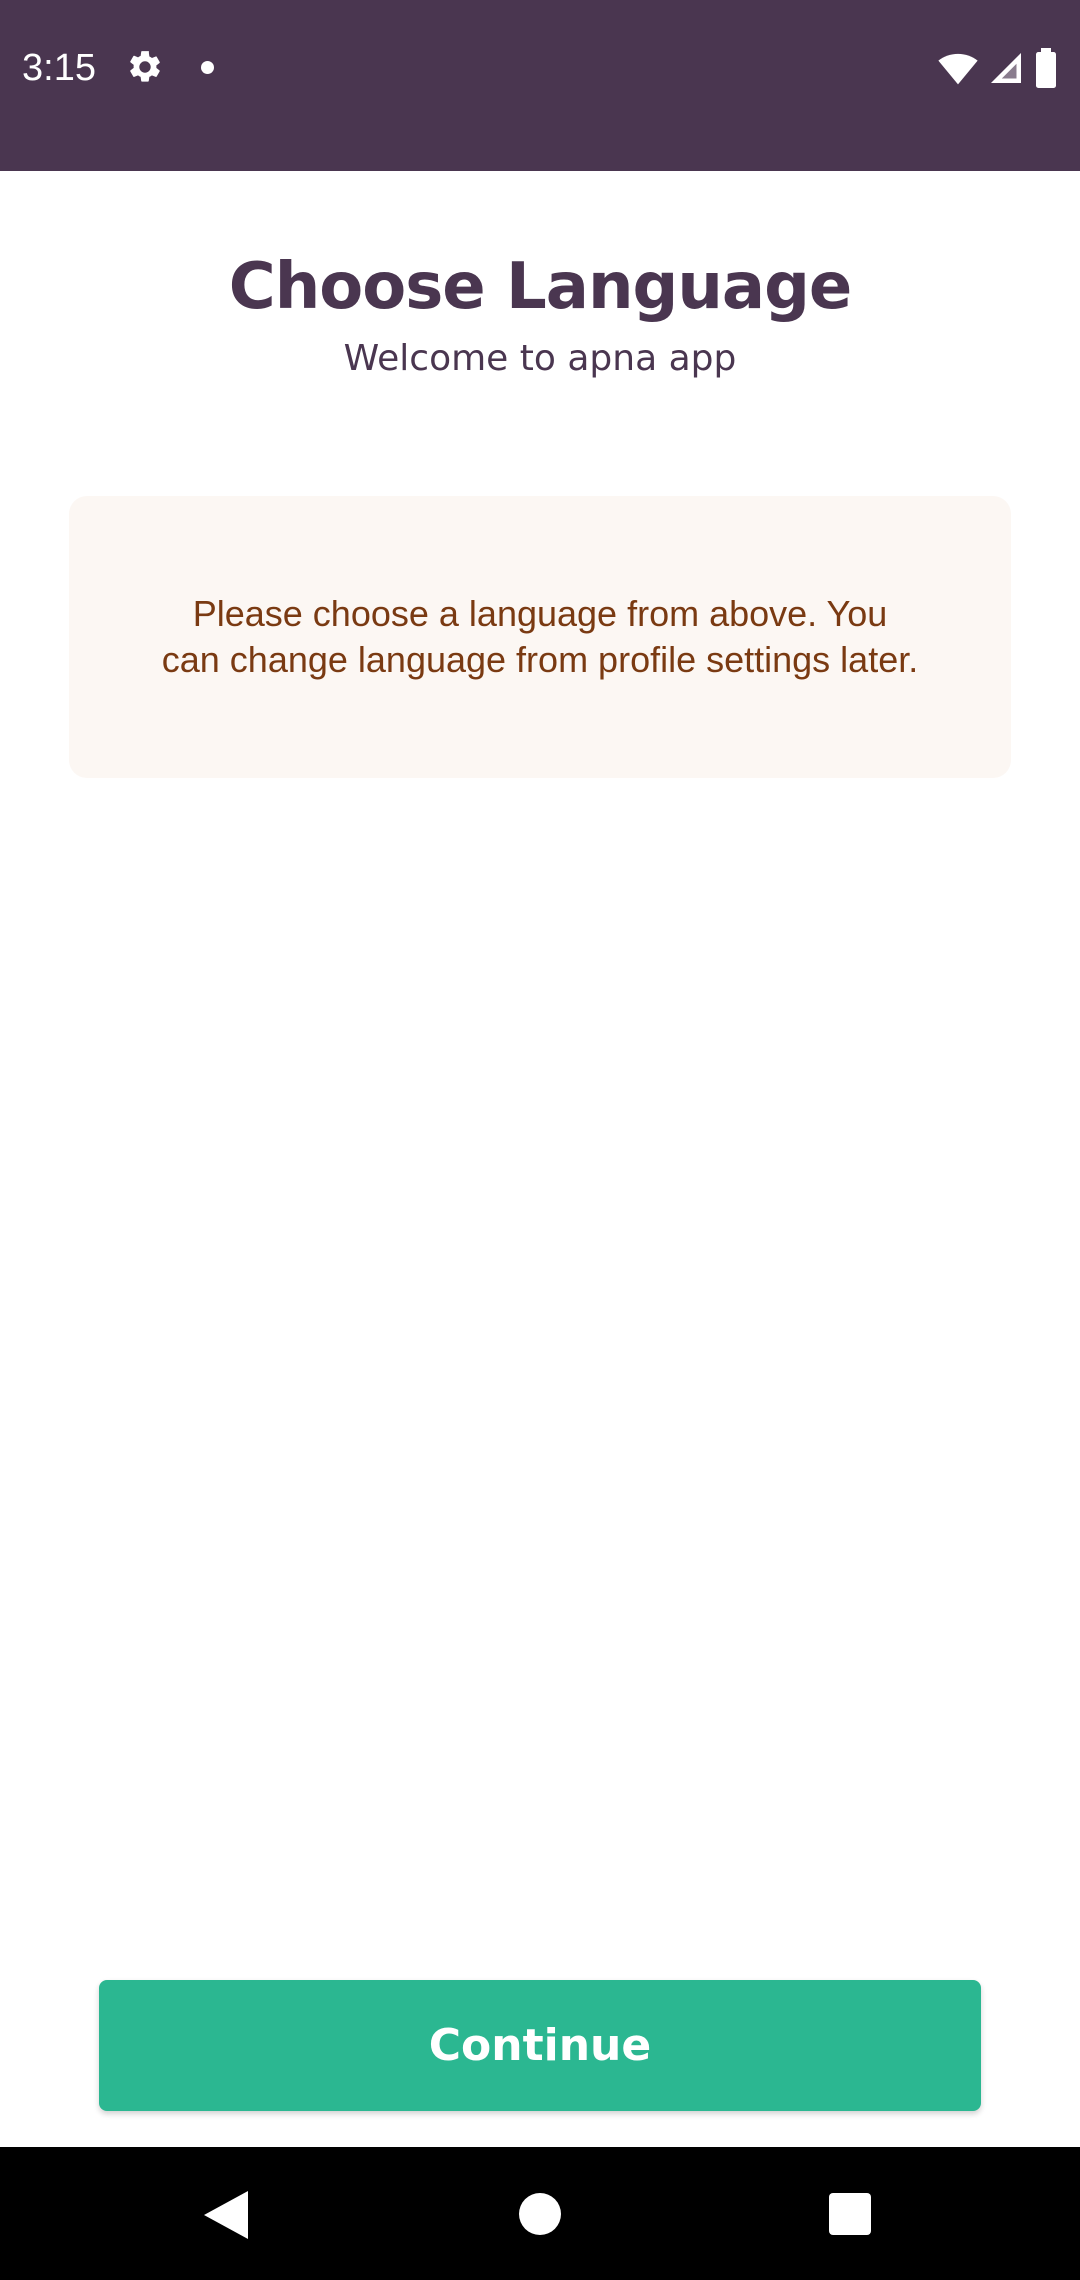 The width and height of the screenshot is (1080, 2280). What do you see at coordinates (207, 67) in the screenshot?
I see `notification-dot-icon` at bounding box center [207, 67].